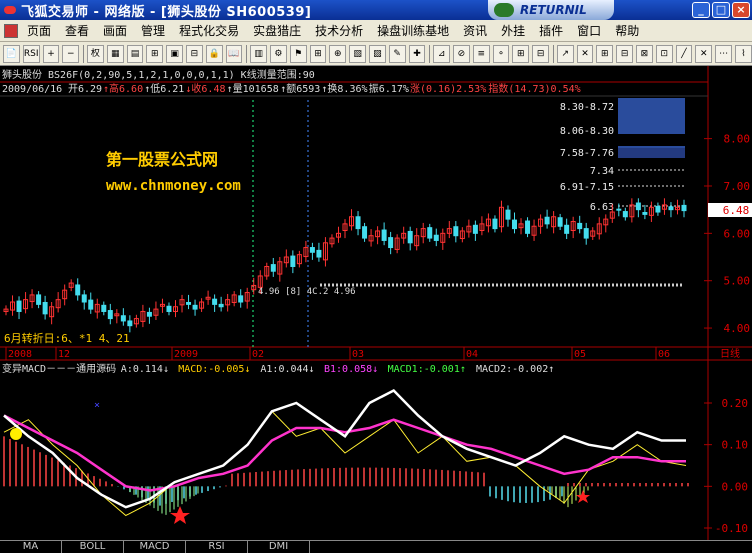 The height and width of the screenshot is (553, 752). I want to click on app-menu-icon, so click(11, 30).